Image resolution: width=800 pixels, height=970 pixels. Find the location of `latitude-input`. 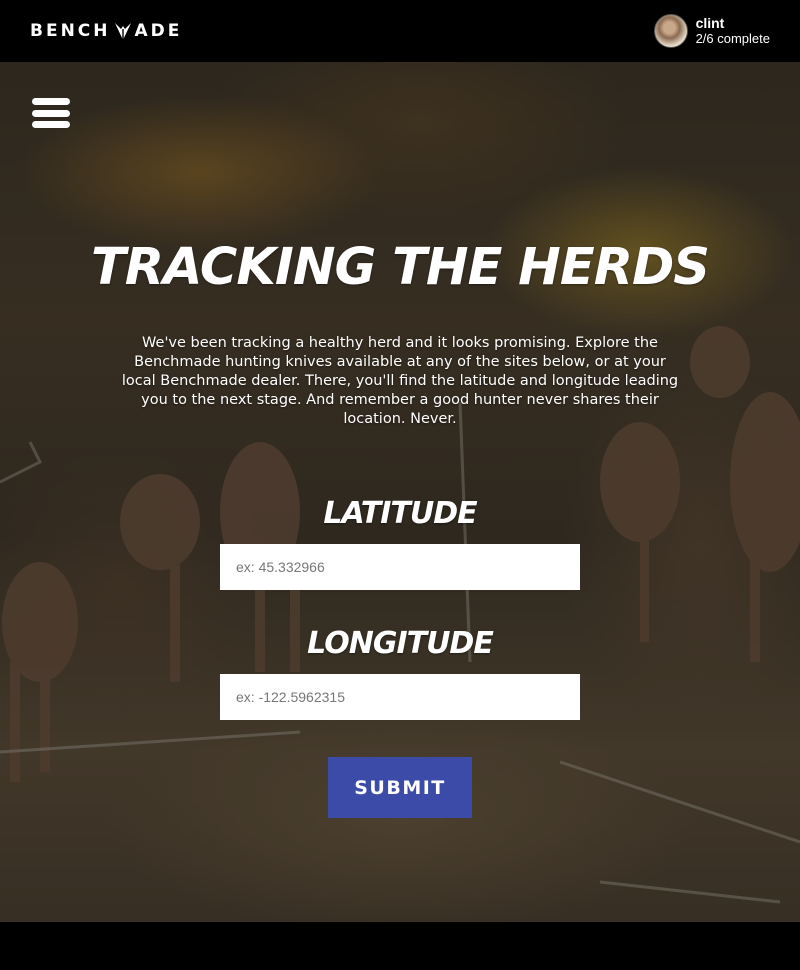

latitude-input is located at coordinates (400, 567).